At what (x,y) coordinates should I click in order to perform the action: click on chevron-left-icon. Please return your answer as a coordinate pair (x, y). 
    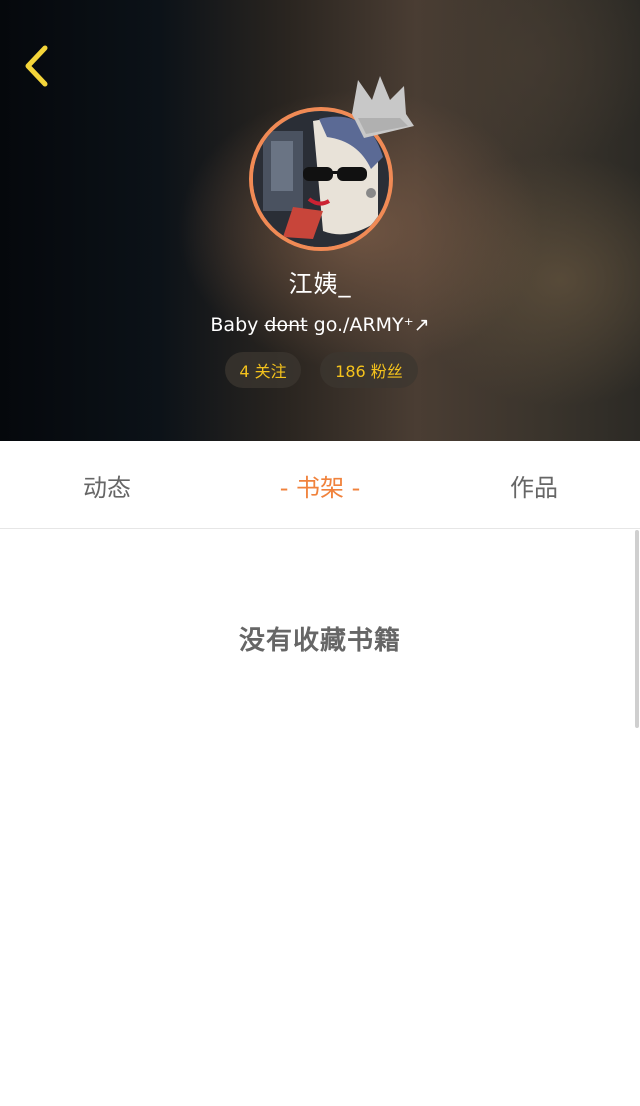
    Looking at the image, I should click on (36, 66).